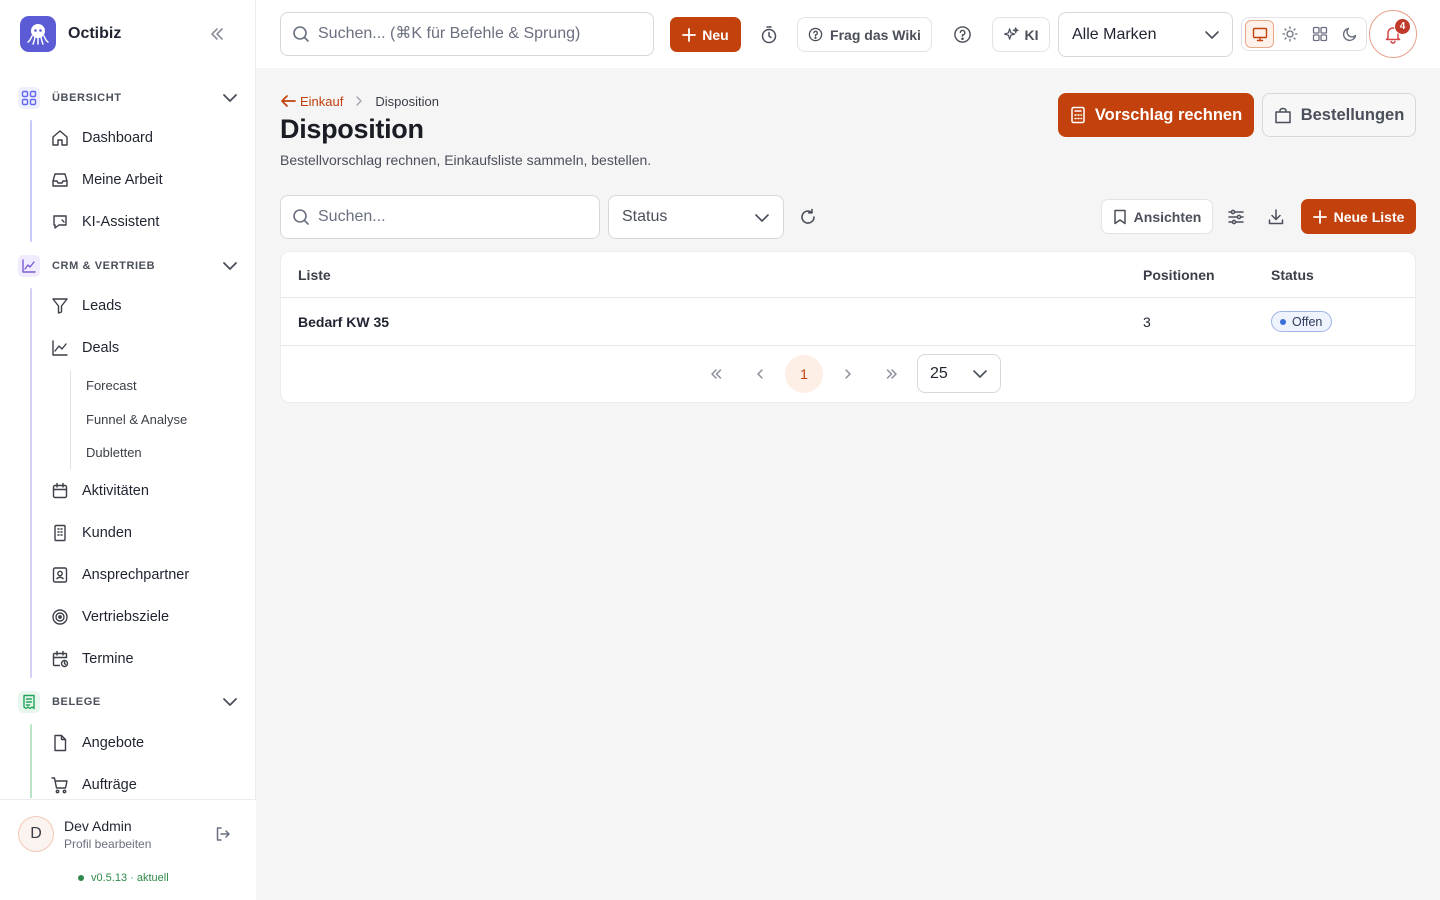 This screenshot has height=900, width=1440. What do you see at coordinates (81, 878) in the screenshot?
I see `status-dot-icon` at bounding box center [81, 878].